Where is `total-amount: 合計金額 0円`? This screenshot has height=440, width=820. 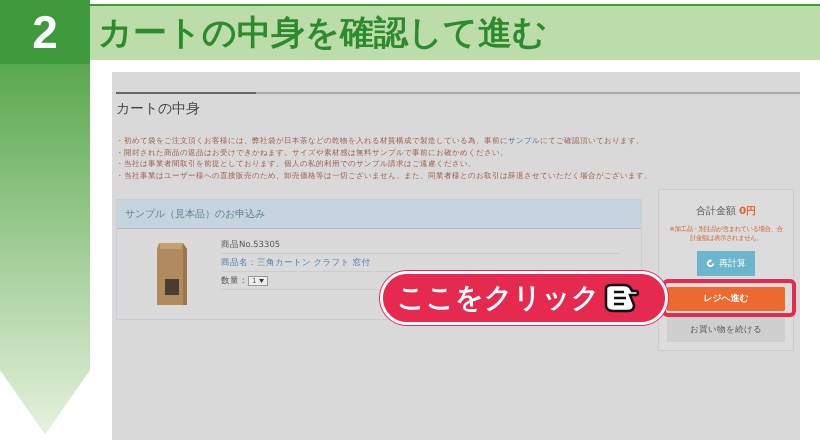 total-amount: 合計金額 0円 is located at coordinates (726, 211).